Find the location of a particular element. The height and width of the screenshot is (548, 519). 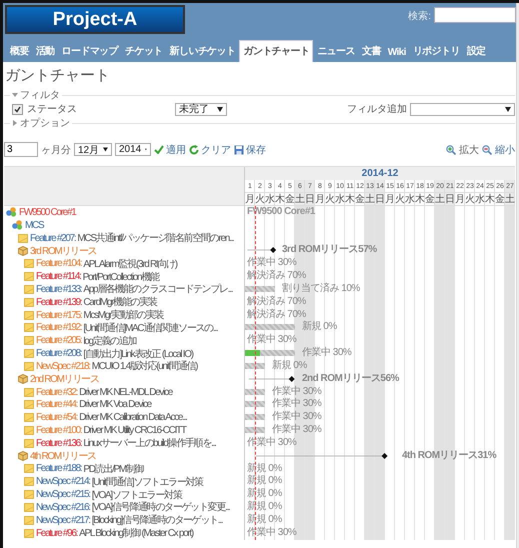

issue-link: Feature #104: is located at coordinates (59, 264).